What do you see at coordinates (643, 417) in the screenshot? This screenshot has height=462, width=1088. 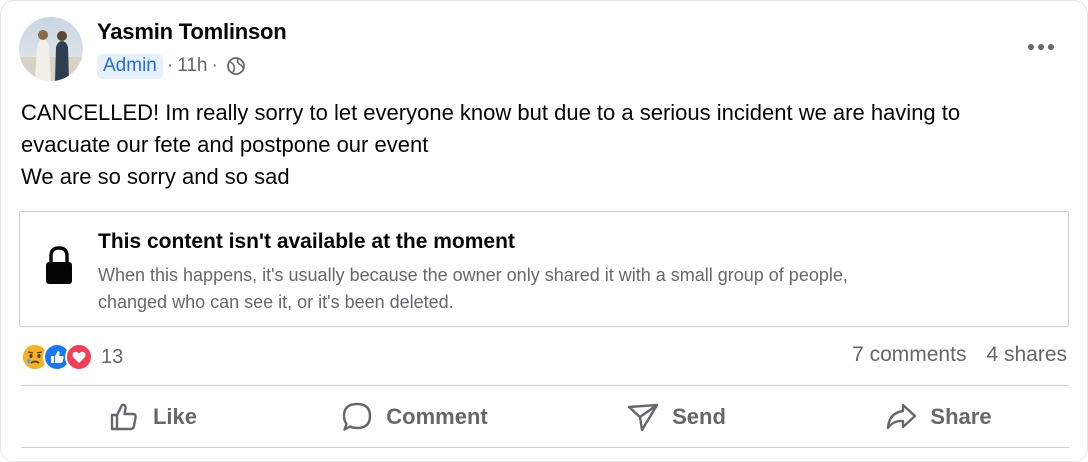 I see `send-icon` at bounding box center [643, 417].